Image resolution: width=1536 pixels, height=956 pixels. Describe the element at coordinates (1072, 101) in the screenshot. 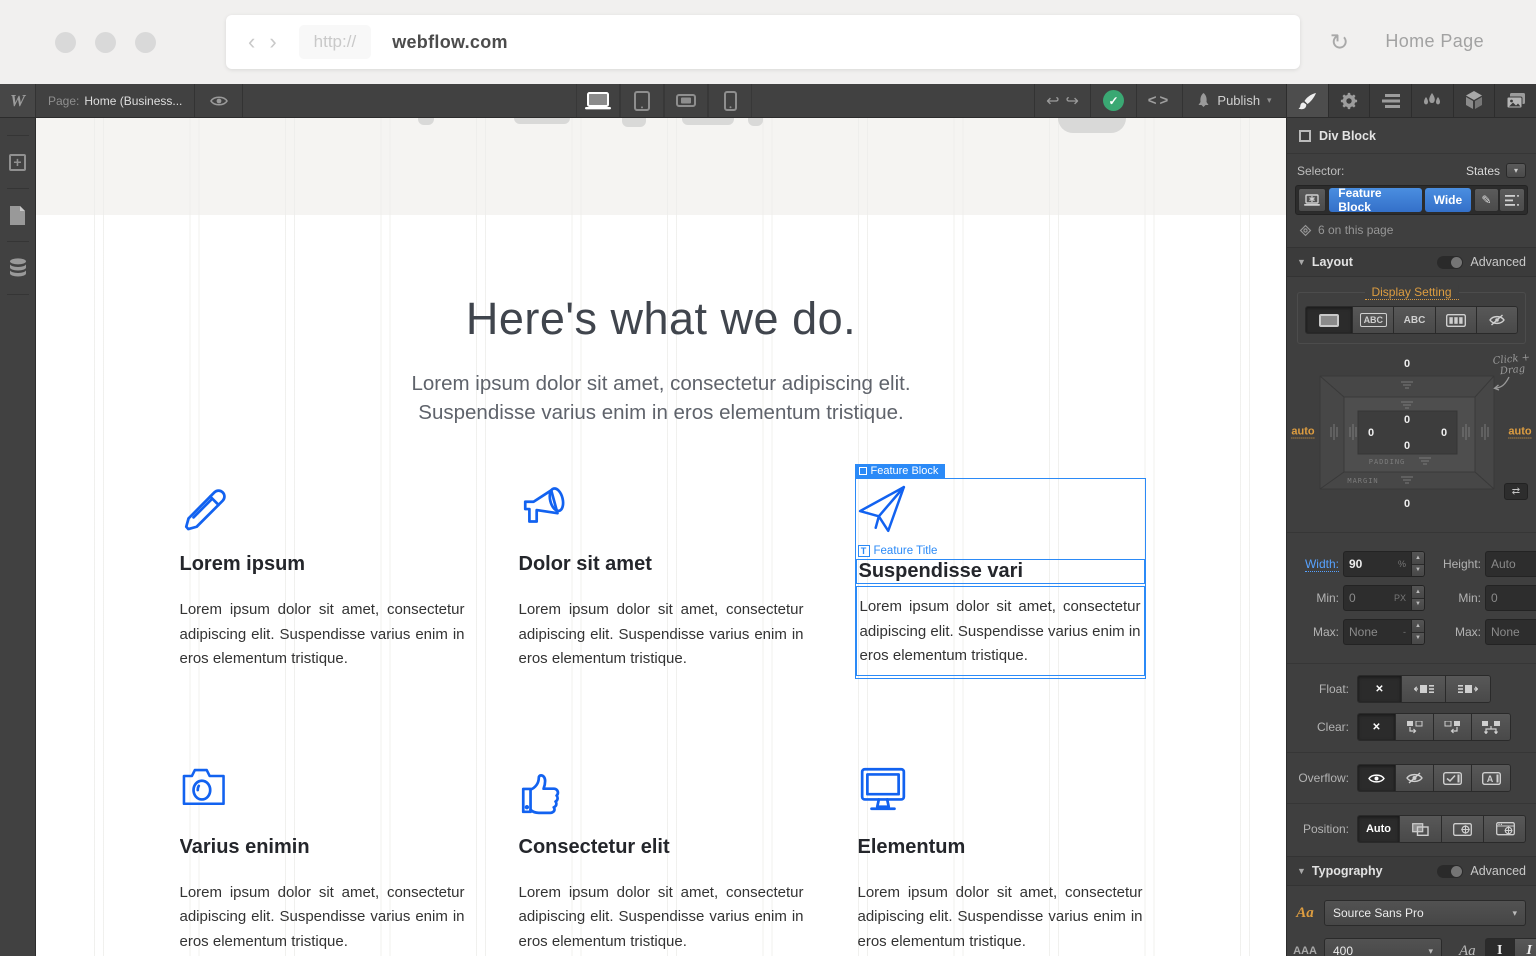

I see `redo-icon: ↪` at that location.